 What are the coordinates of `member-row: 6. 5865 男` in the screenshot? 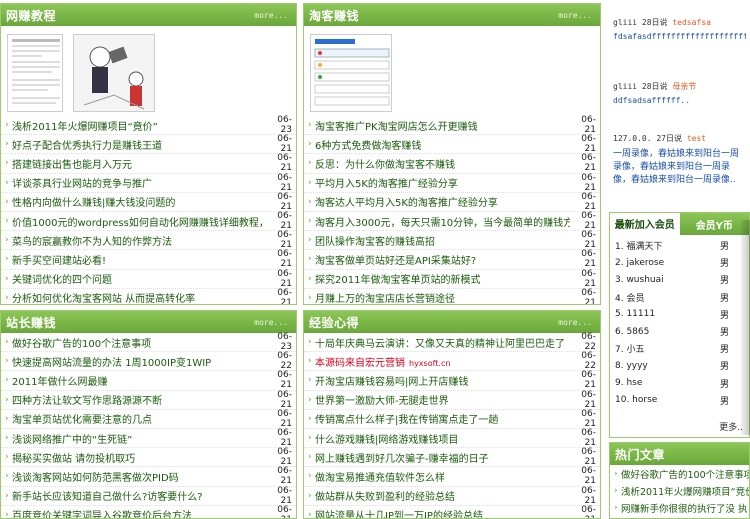 It's located at (679, 331).